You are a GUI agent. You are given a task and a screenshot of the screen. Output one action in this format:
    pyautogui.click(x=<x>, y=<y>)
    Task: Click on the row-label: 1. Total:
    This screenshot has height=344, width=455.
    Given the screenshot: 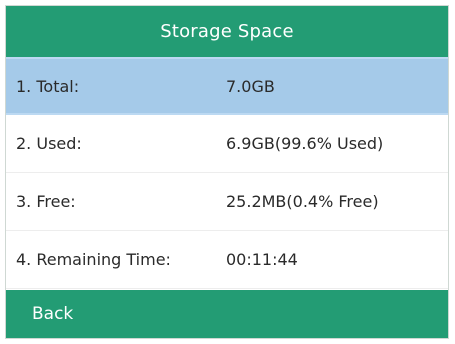 What is the action you would take?
    pyautogui.click(x=48, y=86)
    